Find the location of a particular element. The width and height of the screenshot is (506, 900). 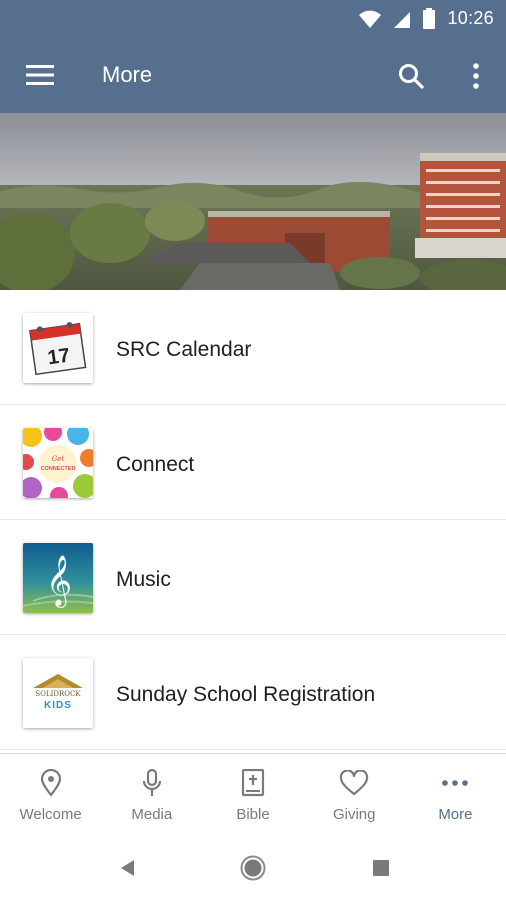

app-bar: More is located at coordinates (253, 75).